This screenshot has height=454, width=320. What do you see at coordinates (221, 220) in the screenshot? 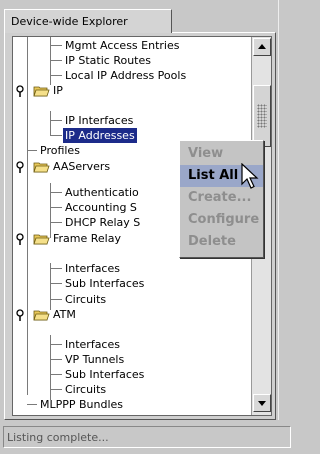
I see `menu-item-configure: Configure` at bounding box center [221, 220].